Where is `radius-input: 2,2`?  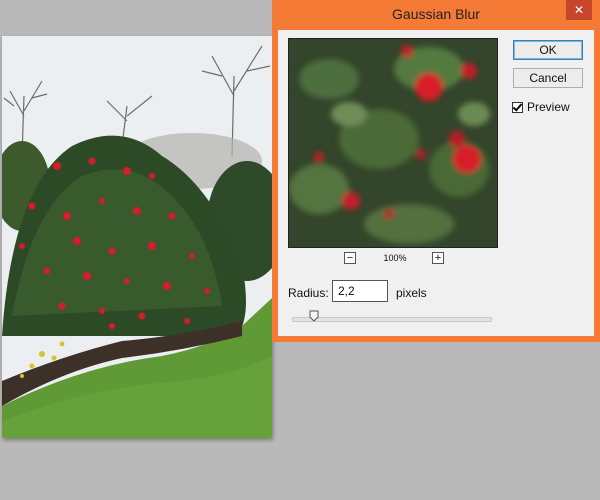
radius-input: 2,2 is located at coordinates (360, 291).